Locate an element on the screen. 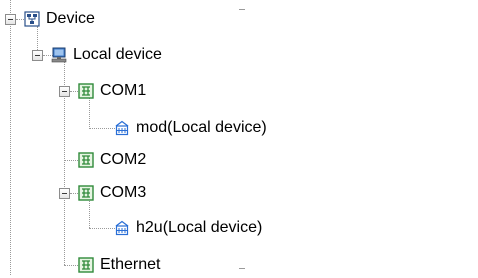 The width and height of the screenshot is (478, 278). tree-node-label: Device is located at coordinates (70, 18).